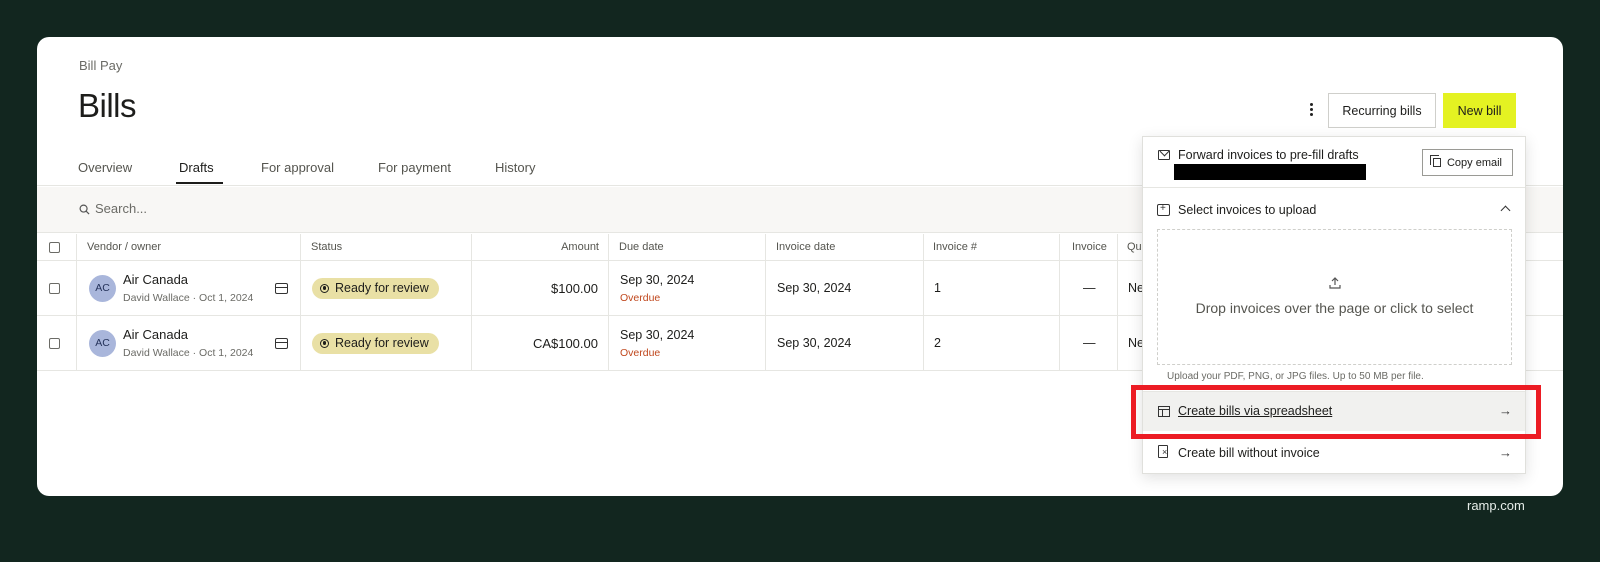 This screenshot has height=562, width=1600. I want to click on document-x-icon, so click(1163, 451).